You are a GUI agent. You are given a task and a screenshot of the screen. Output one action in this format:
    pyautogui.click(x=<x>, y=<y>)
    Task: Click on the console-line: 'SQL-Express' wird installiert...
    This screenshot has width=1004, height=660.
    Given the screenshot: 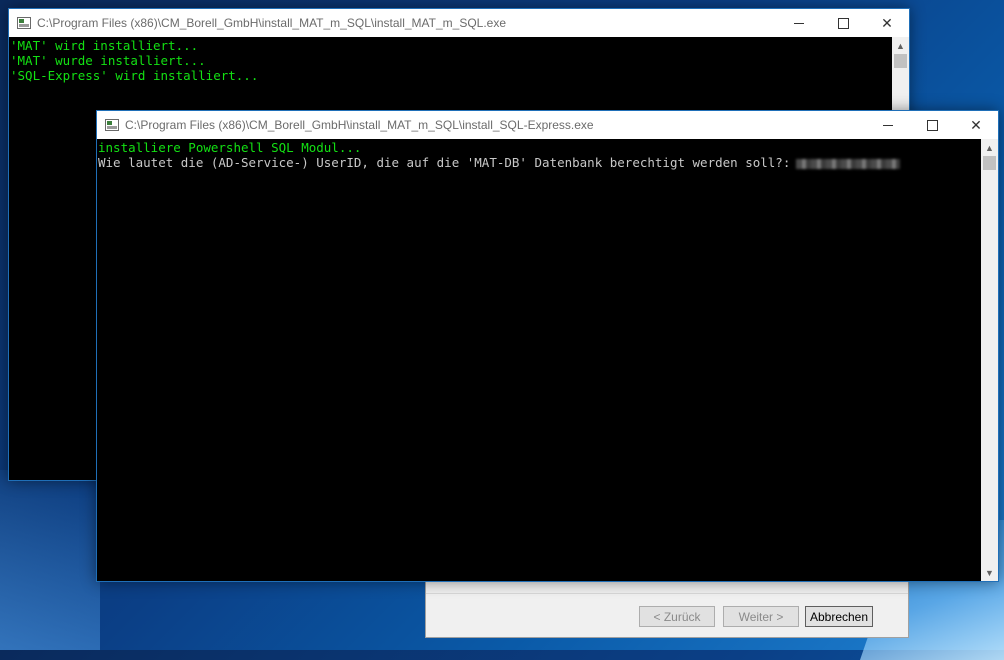 What is the action you would take?
    pyautogui.click(x=134, y=75)
    